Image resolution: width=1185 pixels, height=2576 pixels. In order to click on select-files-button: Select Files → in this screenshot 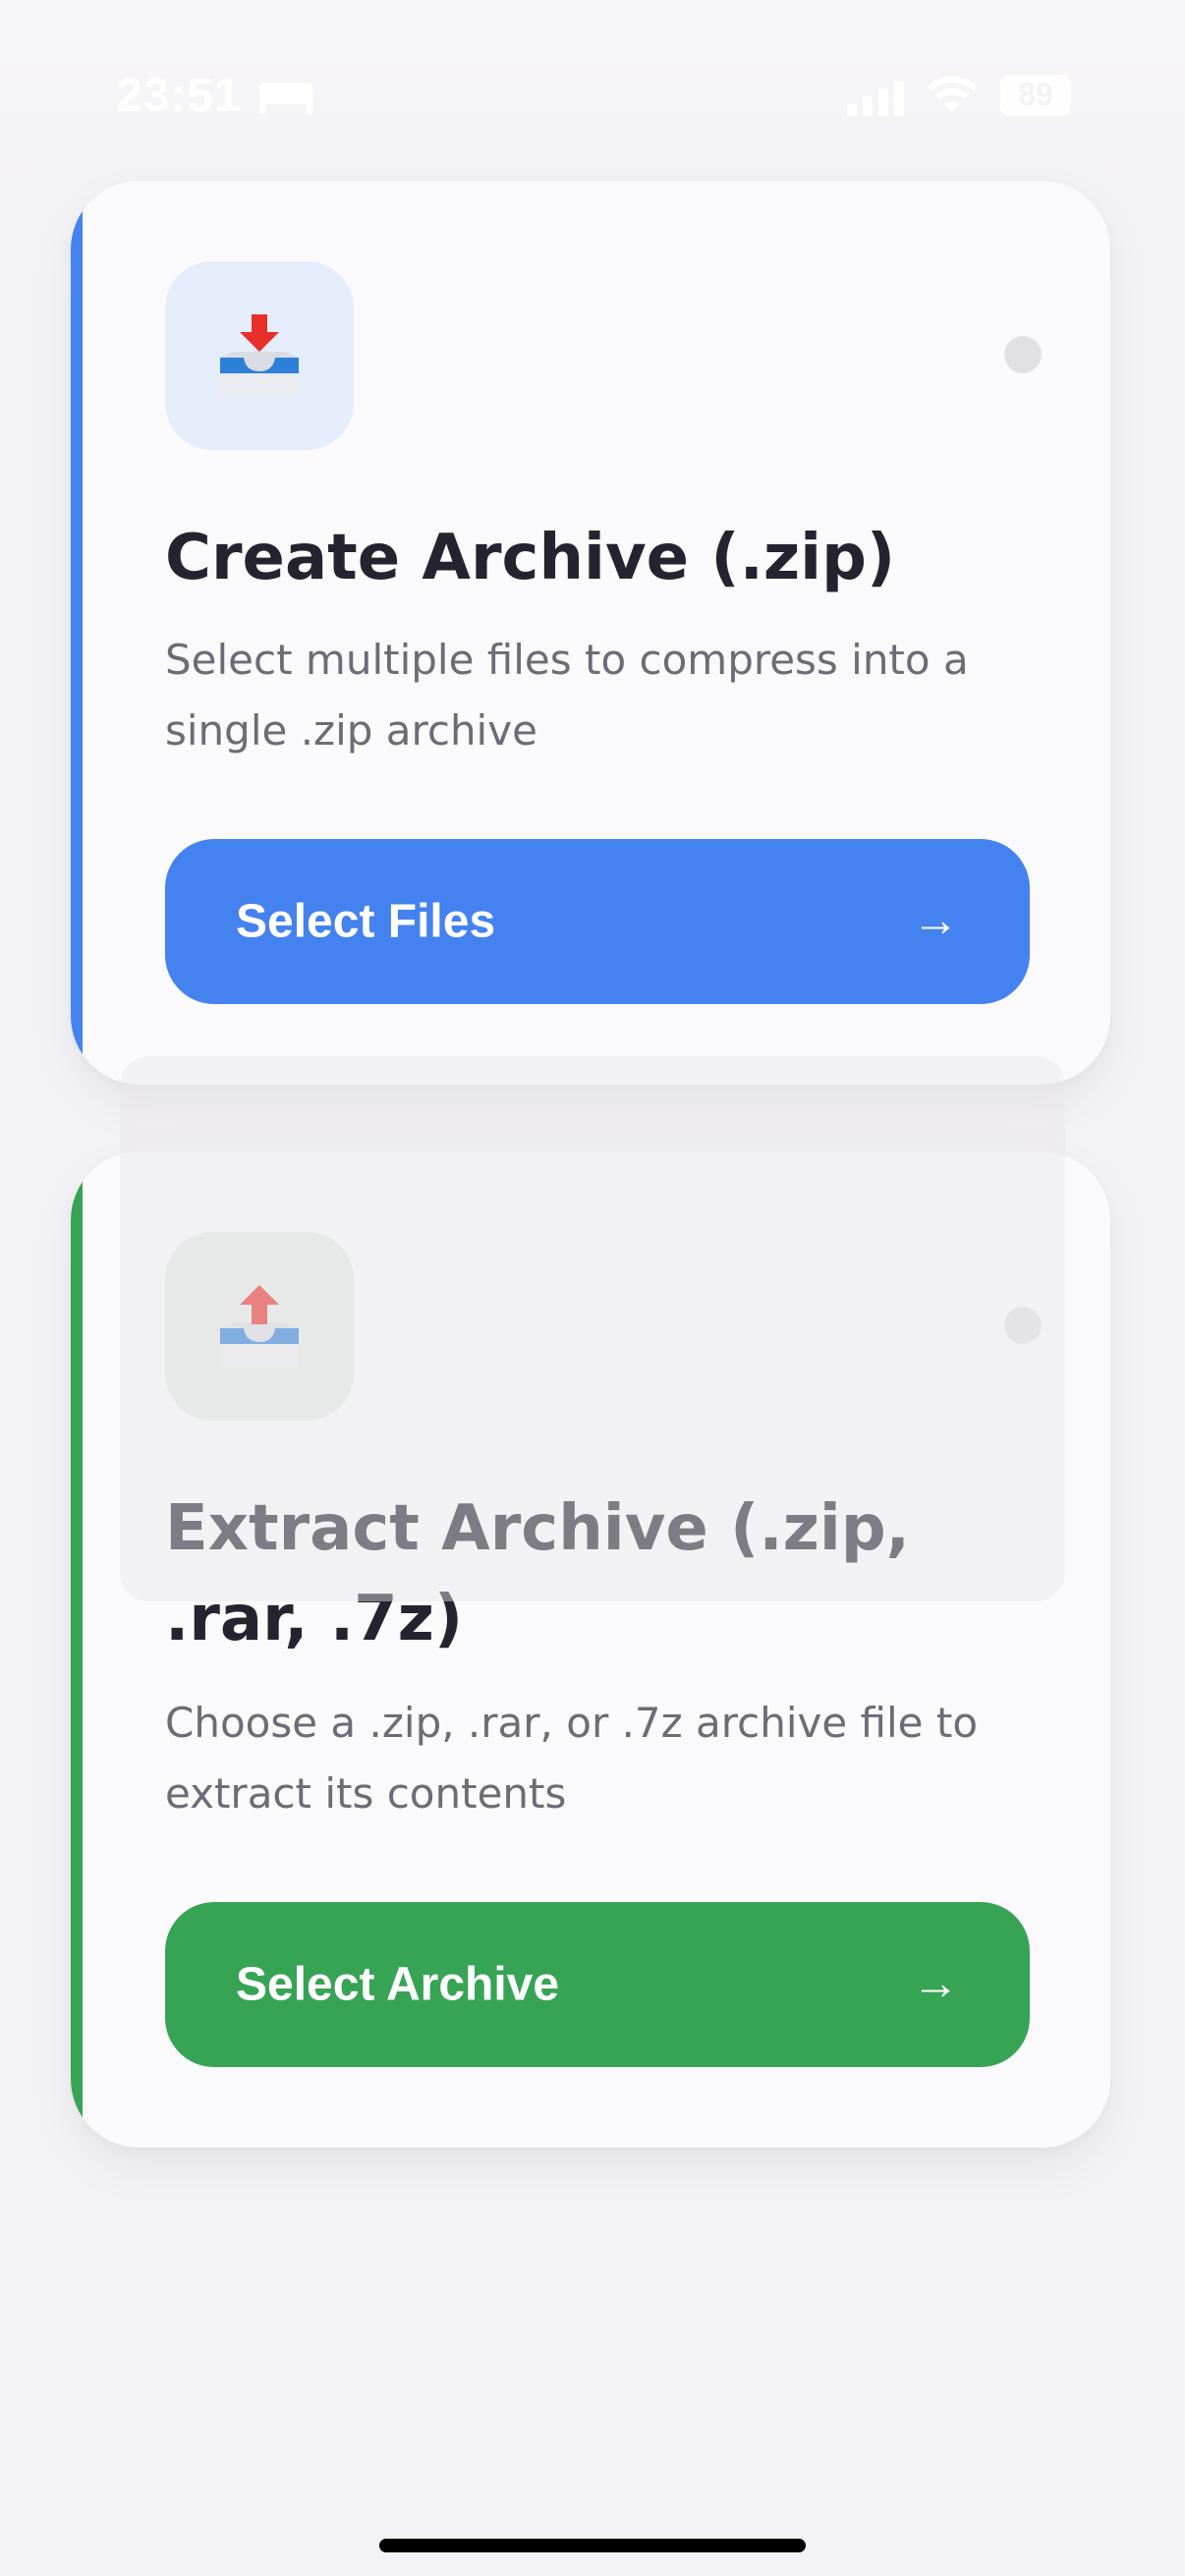, I will do `click(598, 921)`.